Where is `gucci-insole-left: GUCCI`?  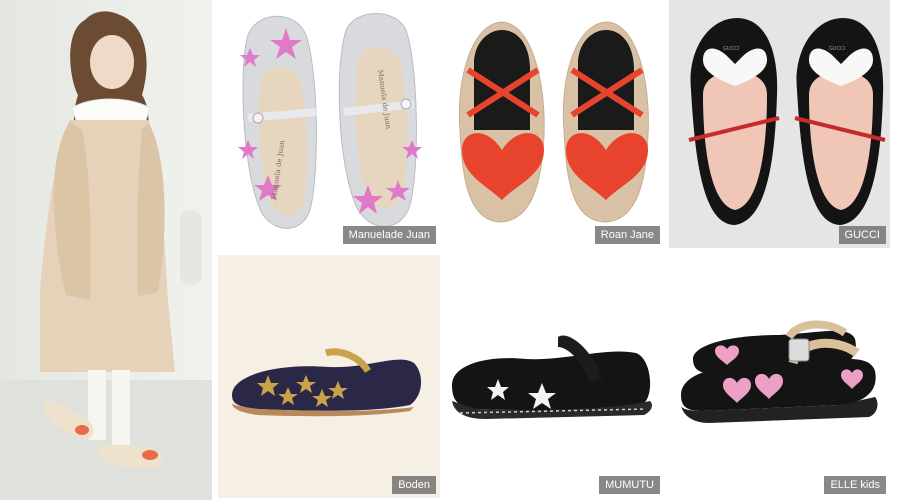 gucci-insole-left: GUCCI is located at coordinates (731, 49).